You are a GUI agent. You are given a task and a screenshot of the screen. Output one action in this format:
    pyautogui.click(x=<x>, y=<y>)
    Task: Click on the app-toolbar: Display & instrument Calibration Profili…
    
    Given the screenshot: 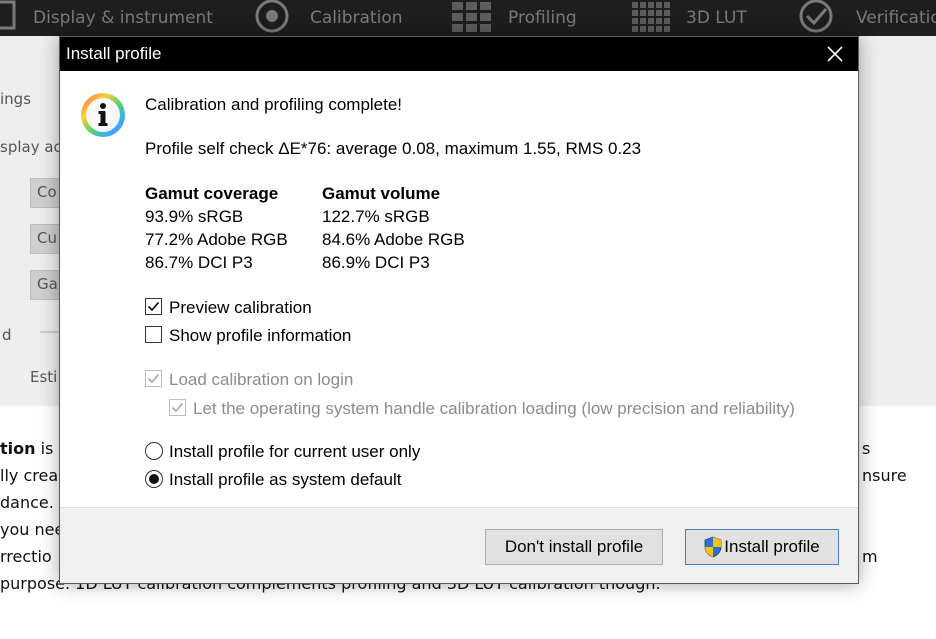 What is the action you would take?
    pyautogui.click(x=468, y=18)
    